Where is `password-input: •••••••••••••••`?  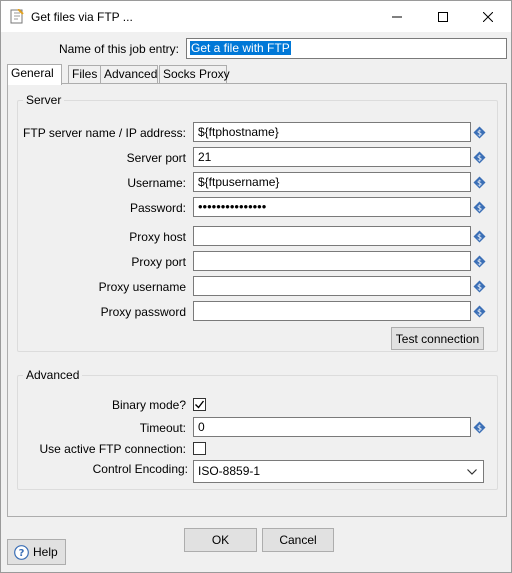
password-input: ••••••••••••••• is located at coordinates (332, 207).